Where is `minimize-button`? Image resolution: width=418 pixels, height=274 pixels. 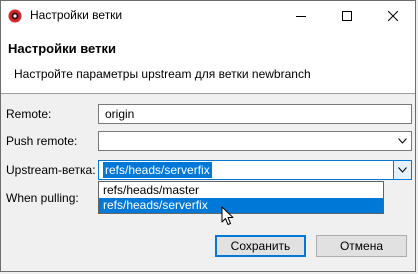
minimize-button is located at coordinates (301, 16).